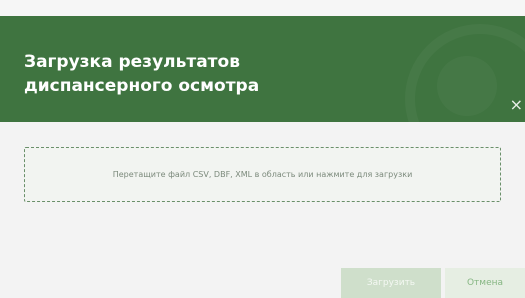 The height and width of the screenshot is (298, 525). Describe the element at coordinates (516, 105) in the screenshot. I see `close-icon: ×` at that location.